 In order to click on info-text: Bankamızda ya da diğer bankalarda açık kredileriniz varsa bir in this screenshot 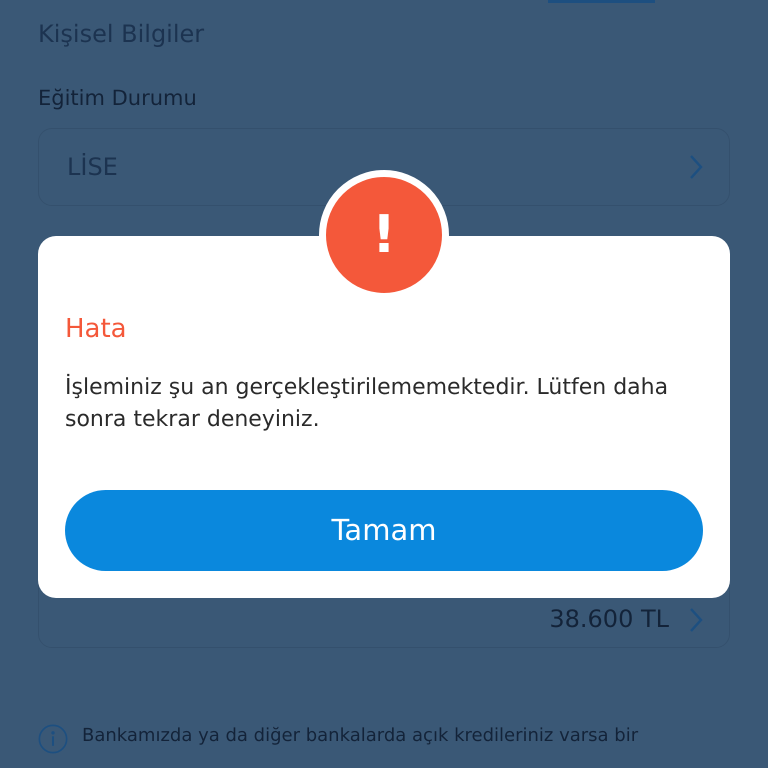, I will do `click(360, 736)`.